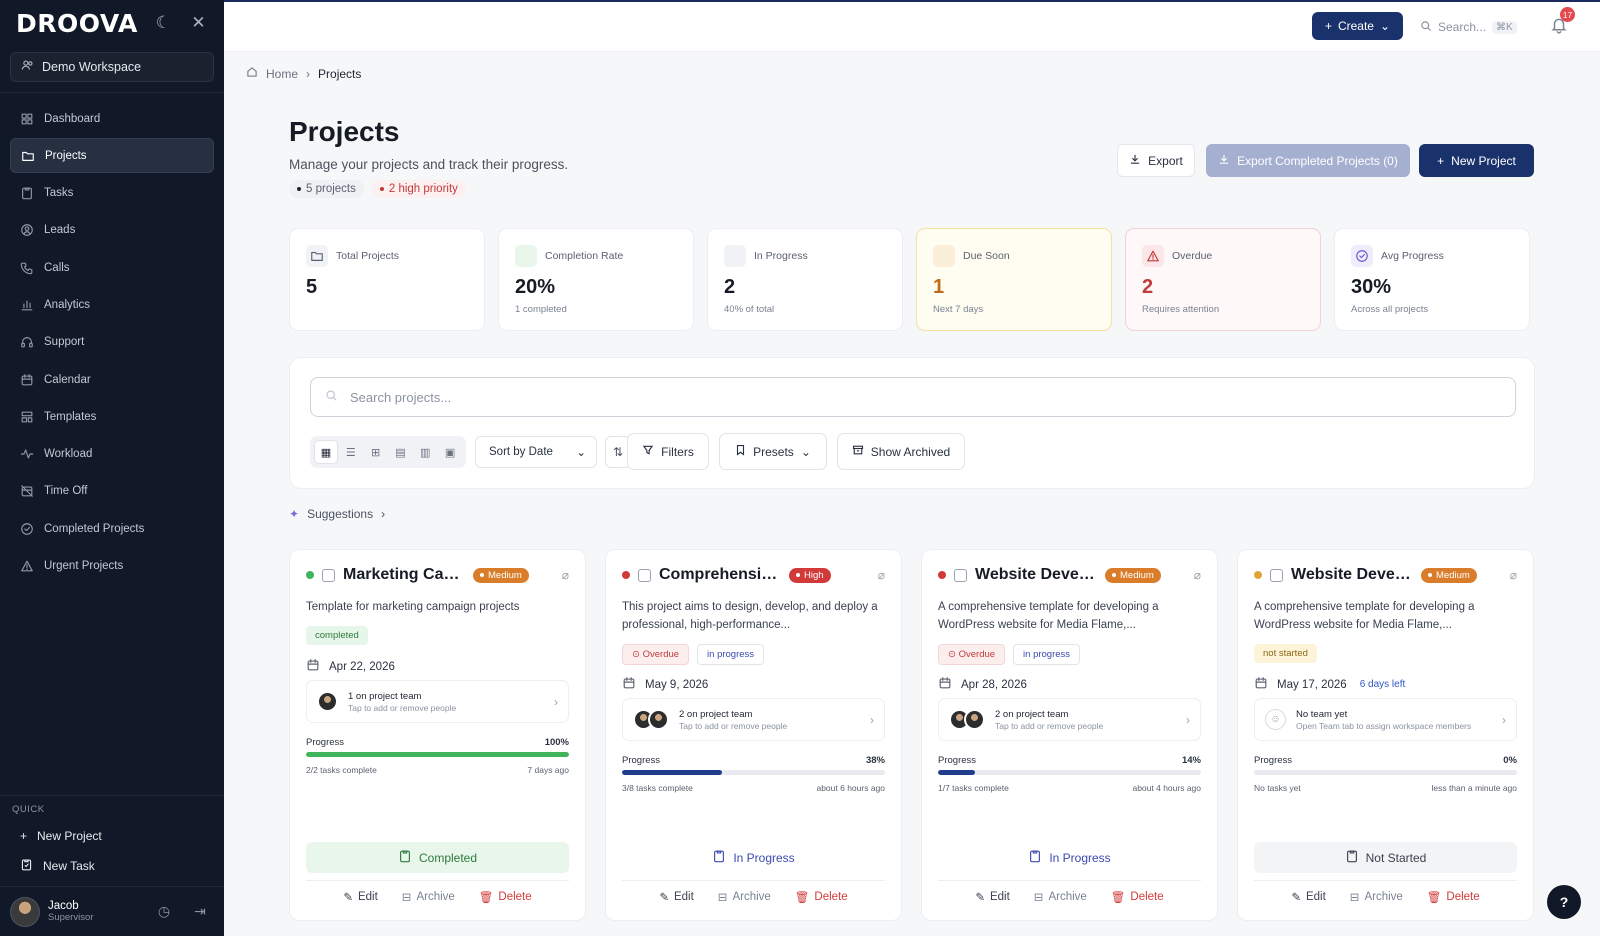  Describe the element at coordinates (648, 451) in the screenshot. I see `filter-icon` at that location.